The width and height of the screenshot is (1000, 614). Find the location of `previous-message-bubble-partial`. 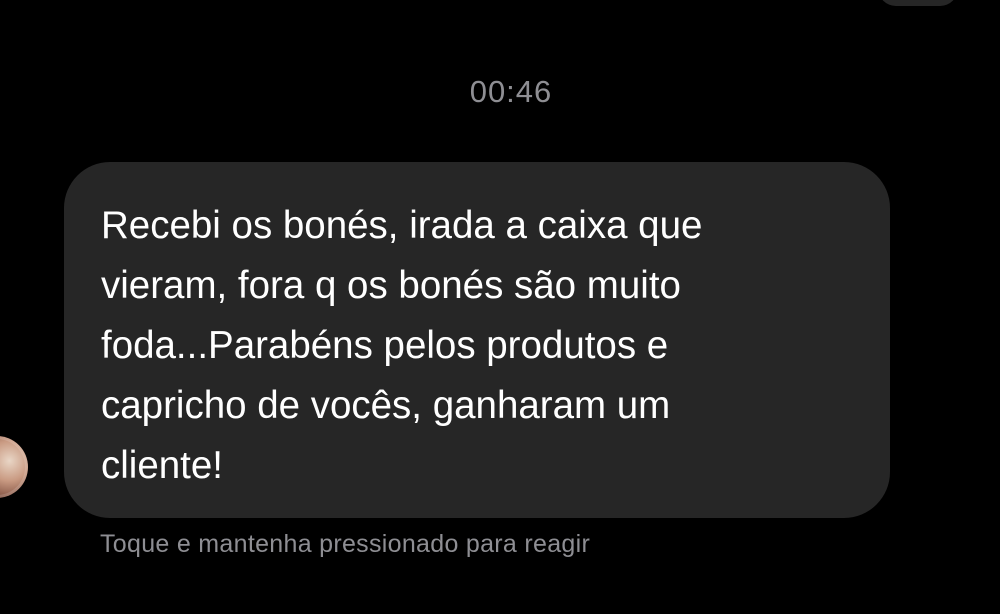

previous-message-bubble-partial is located at coordinates (918, 3).